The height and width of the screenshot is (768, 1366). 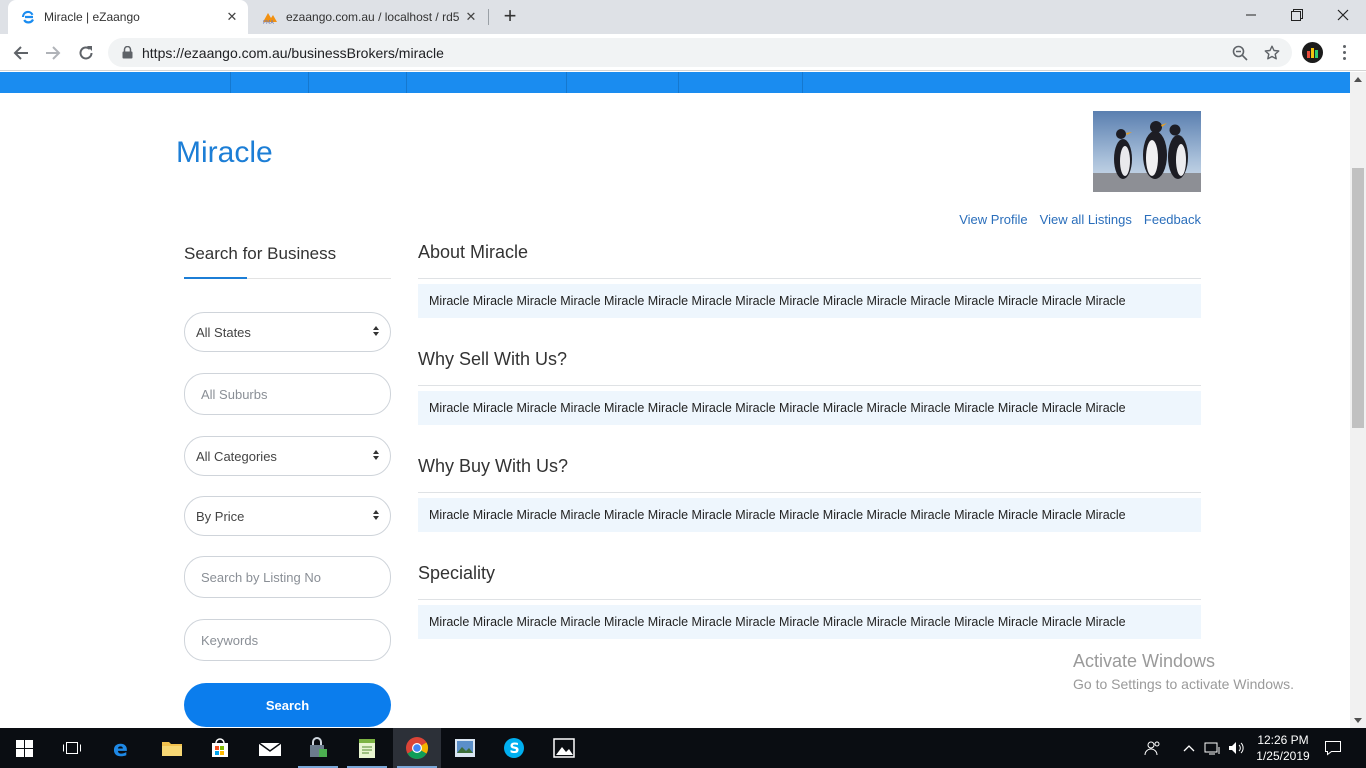 What do you see at coordinates (367, 748) in the screenshot?
I see `notepad-icon` at bounding box center [367, 748].